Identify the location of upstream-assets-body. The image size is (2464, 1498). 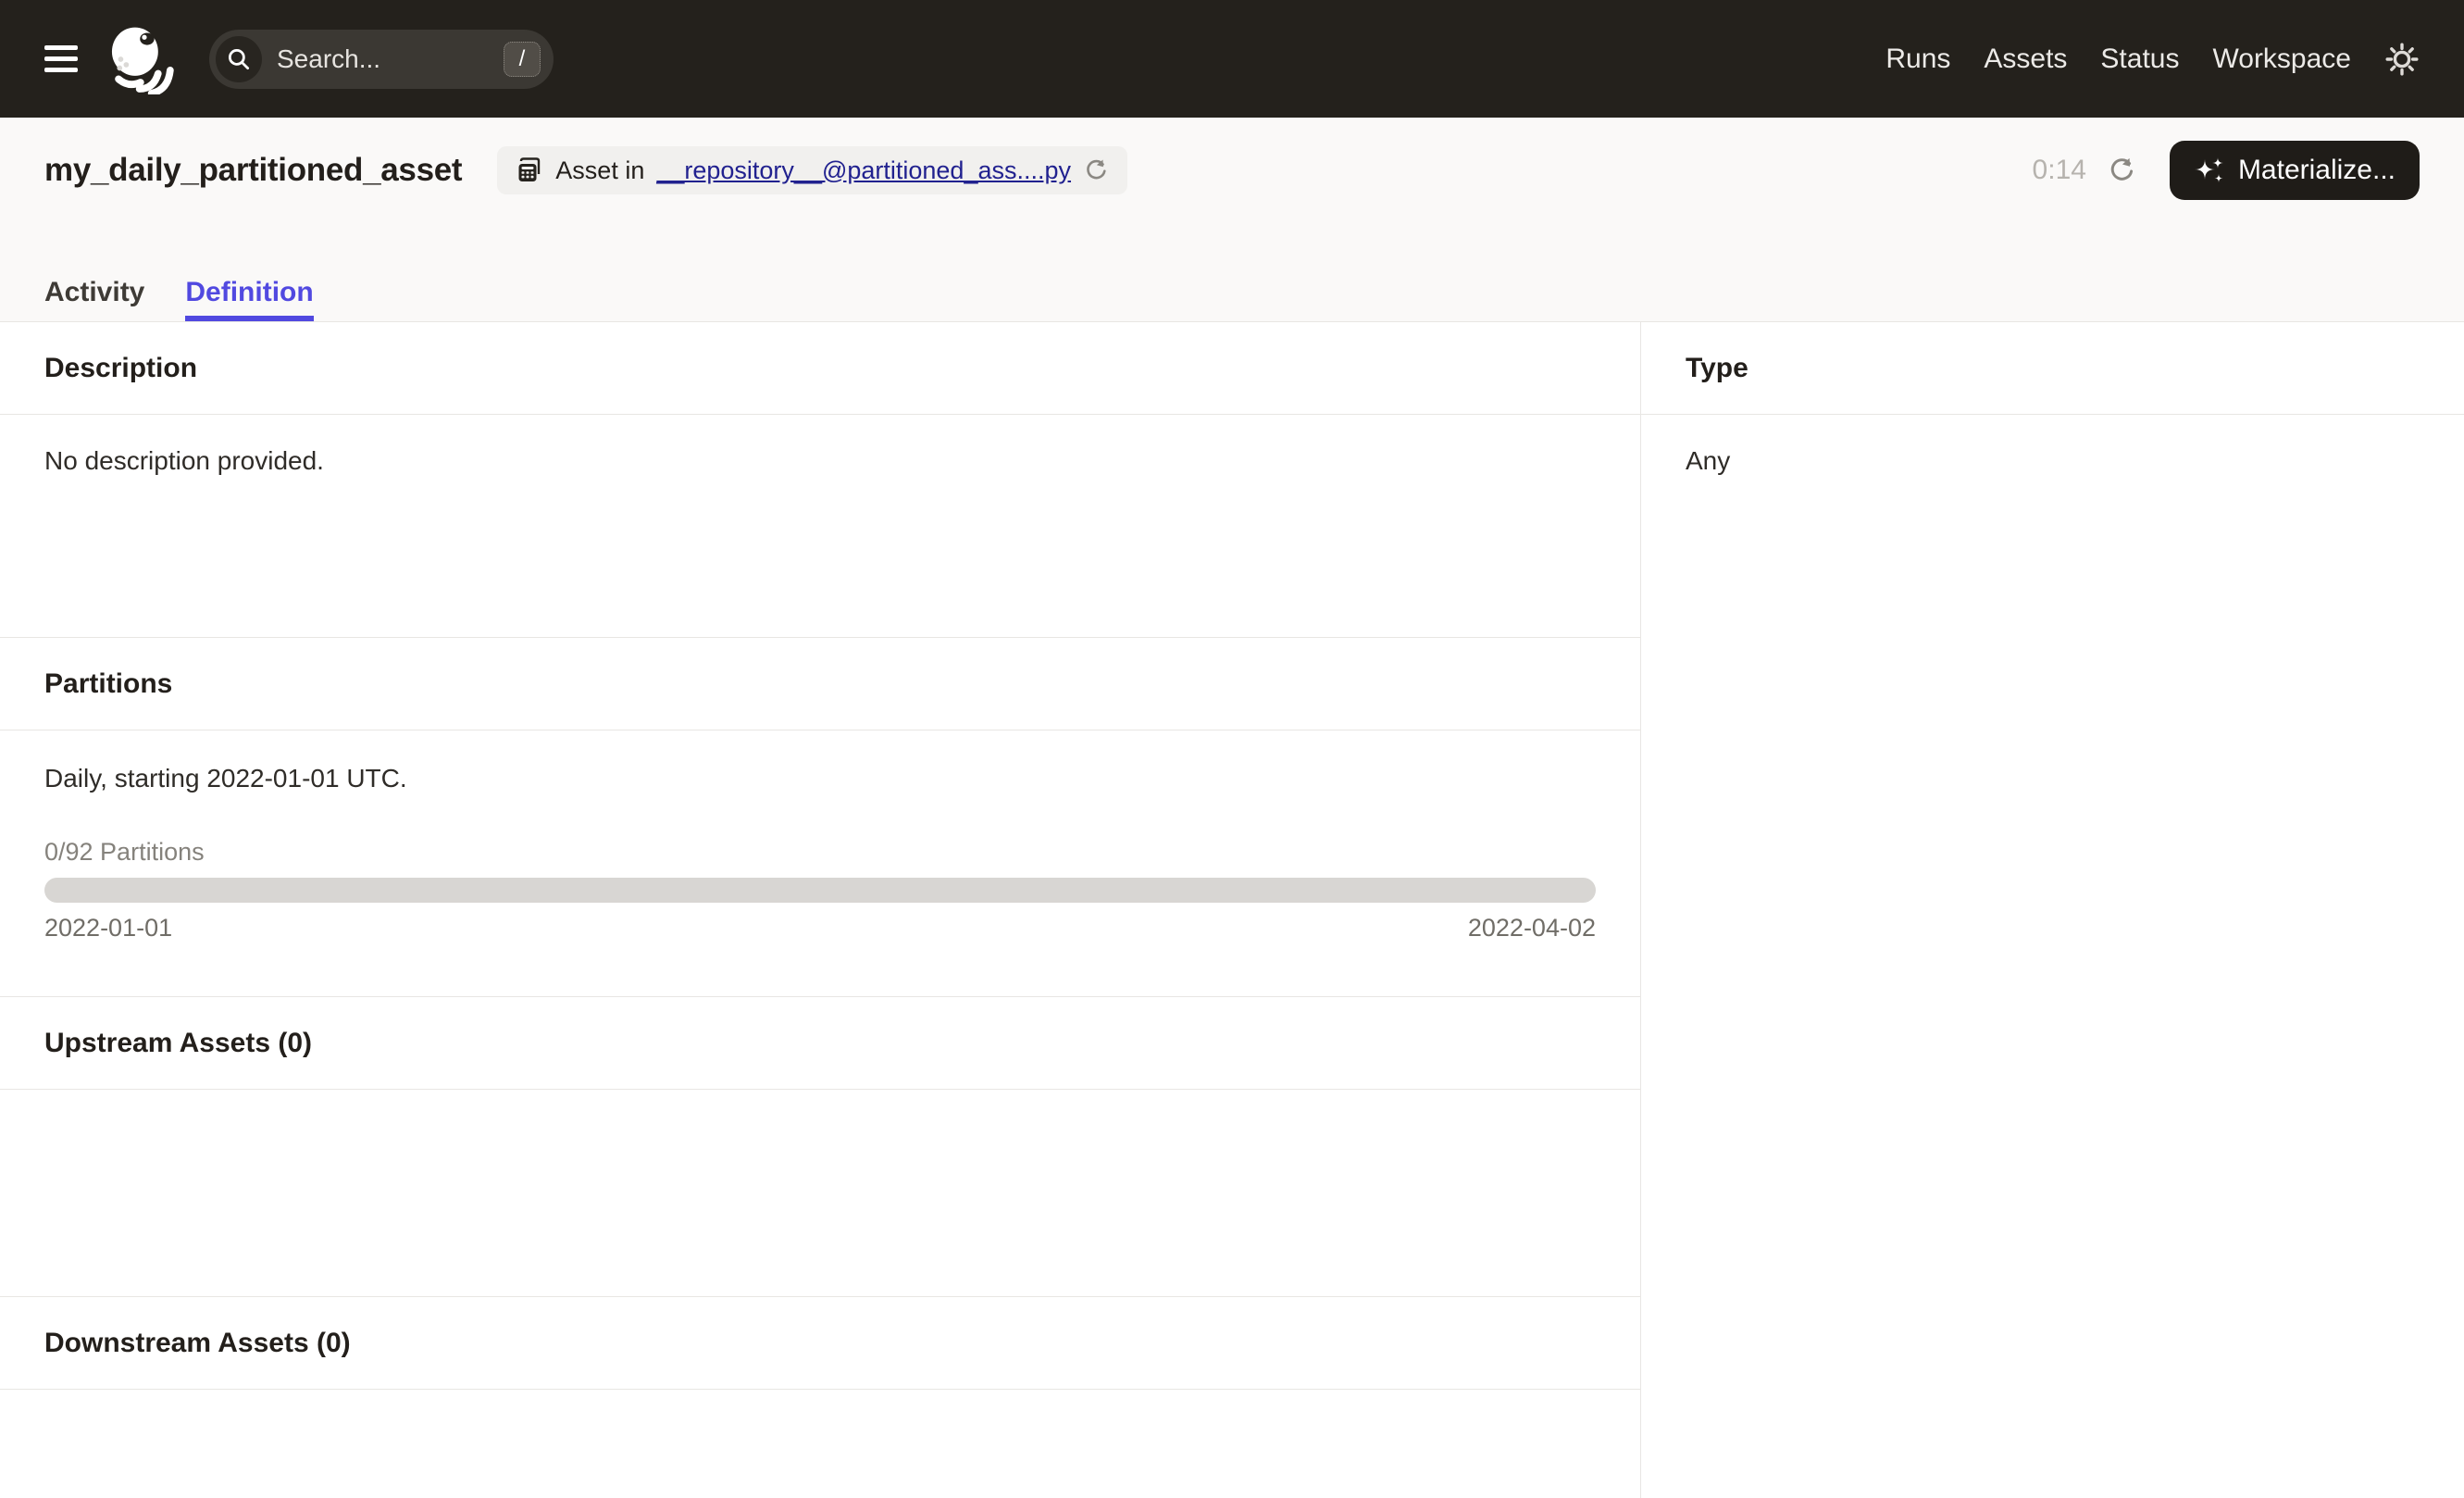
(820, 1193).